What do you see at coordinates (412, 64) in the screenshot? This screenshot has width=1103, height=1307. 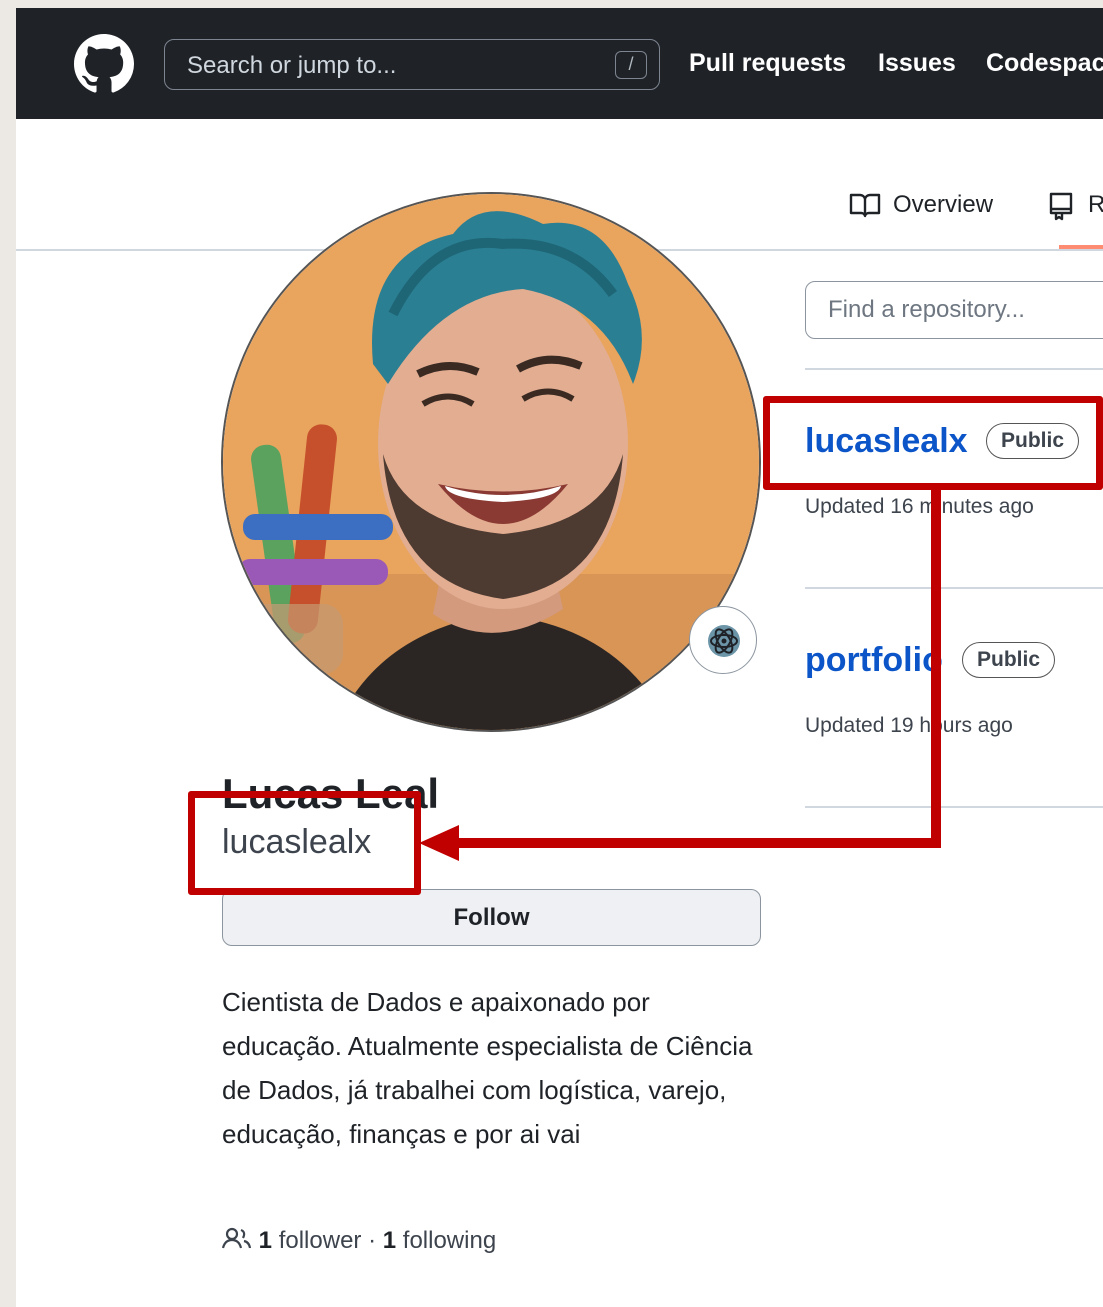 I see `global-search-input: Search or jump to... /` at bounding box center [412, 64].